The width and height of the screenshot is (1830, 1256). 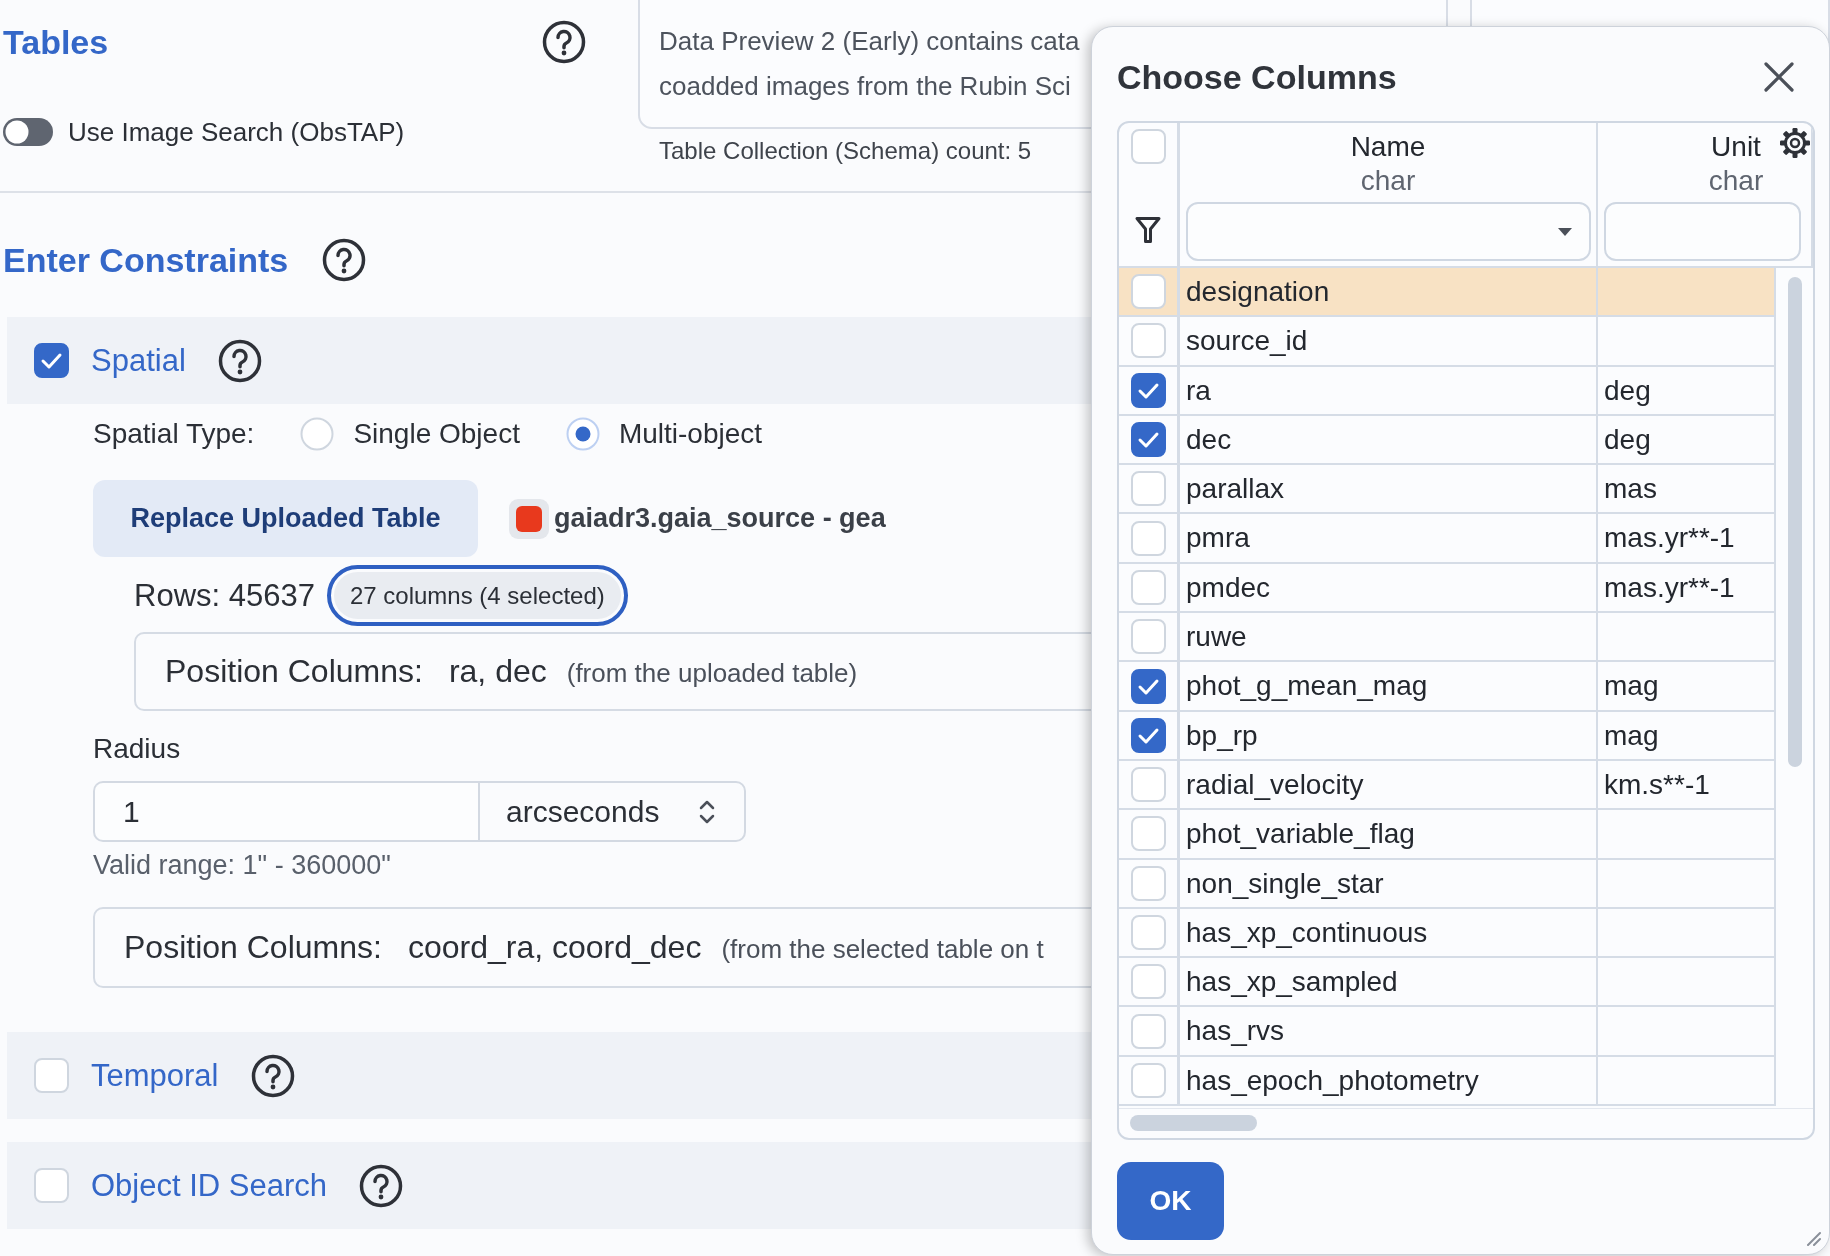 What do you see at coordinates (236, 132) in the screenshot?
I see `toggle-label: Use Image Search (ObsTAP)` at bounding box center [236, 132].